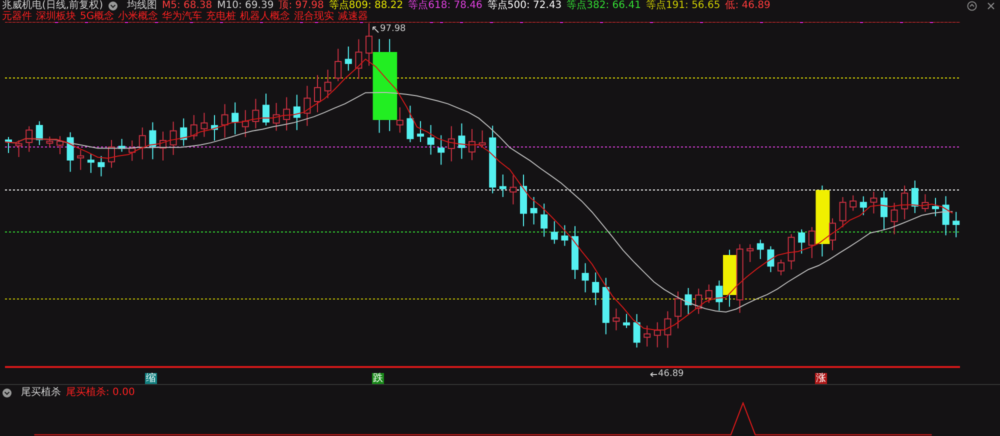  What do you see at coordinates (141, 5) in the screenshot?
I see `indicator-name: 均线图` at bounding box center [141, 5].